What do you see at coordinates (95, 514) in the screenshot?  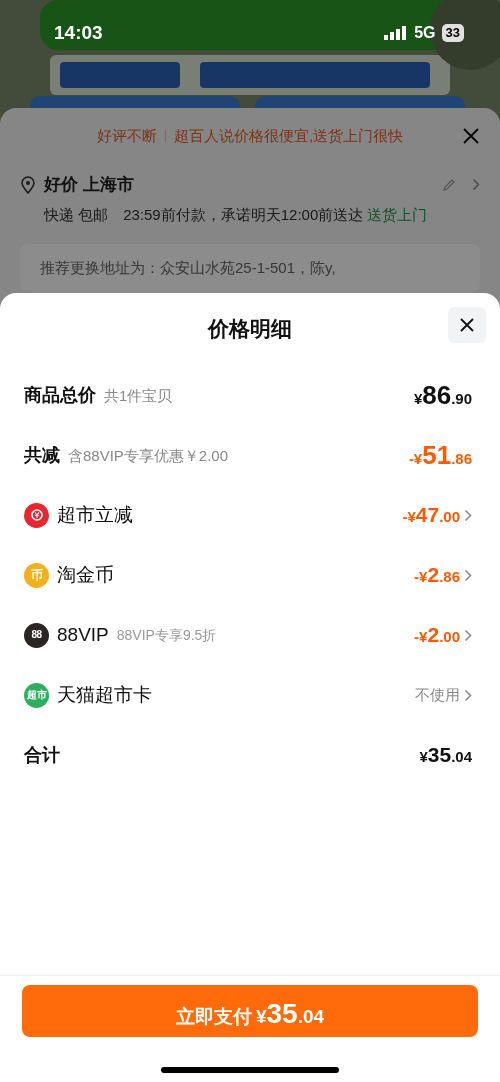 I see `row-label: 超市立减` at bounding box center [95, 514].